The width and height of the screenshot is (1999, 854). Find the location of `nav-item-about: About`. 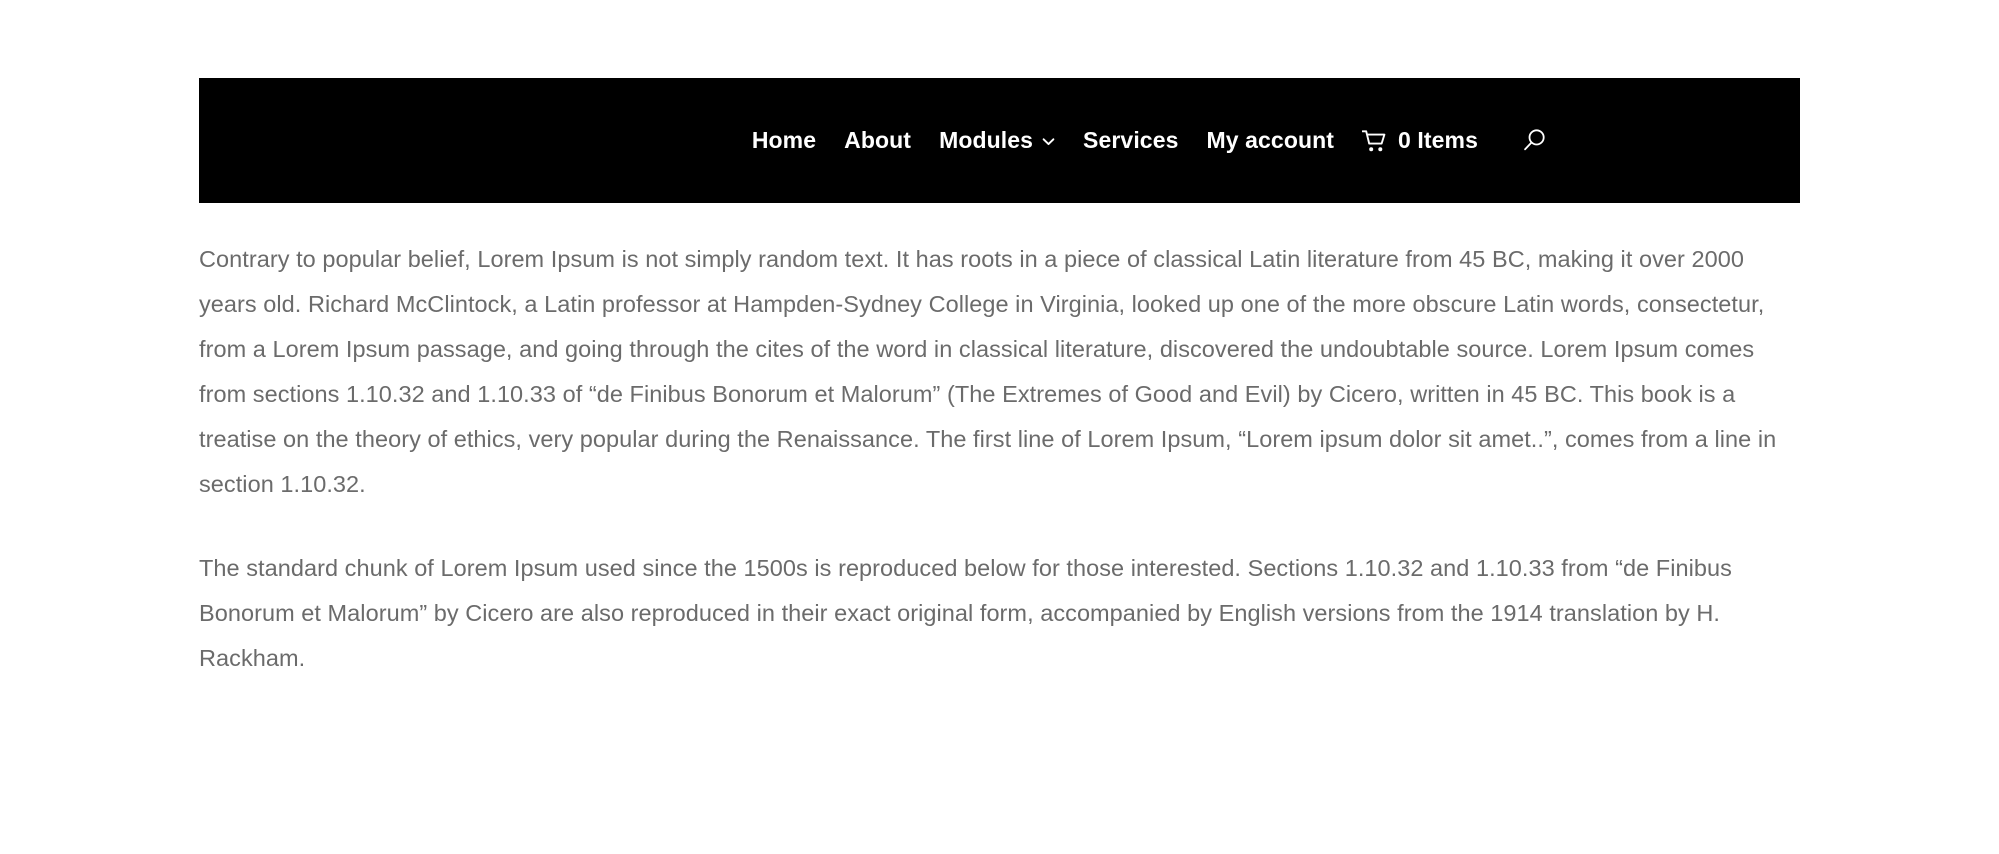

nav-item-about: About is located at coordinates (877, 140).